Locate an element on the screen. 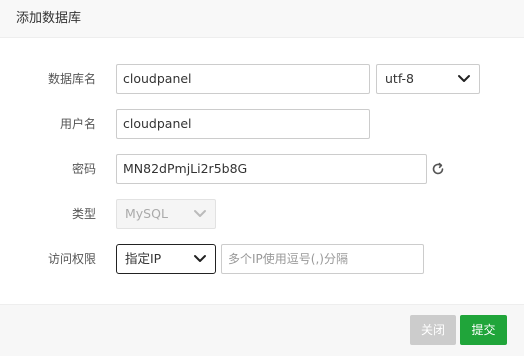 This screenshot has width=524, height=356. type-select: MySQL is located at coordinates (166, 214).